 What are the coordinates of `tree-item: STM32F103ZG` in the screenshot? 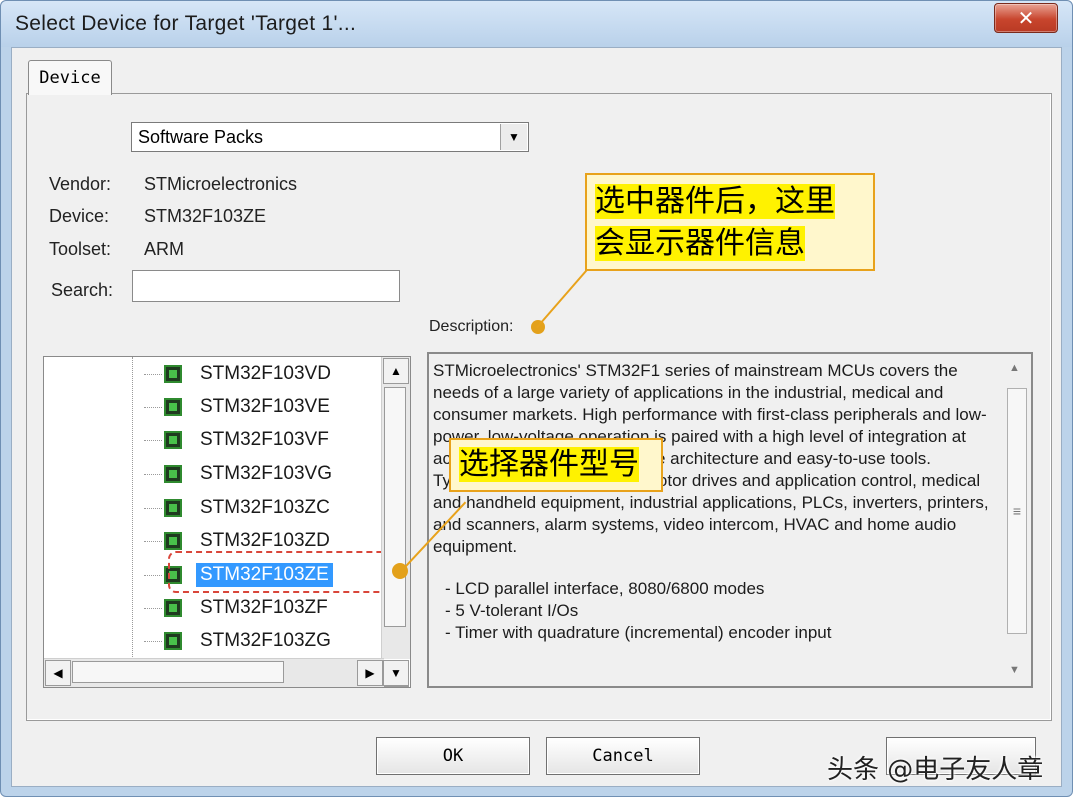 It's located at (264, 641).